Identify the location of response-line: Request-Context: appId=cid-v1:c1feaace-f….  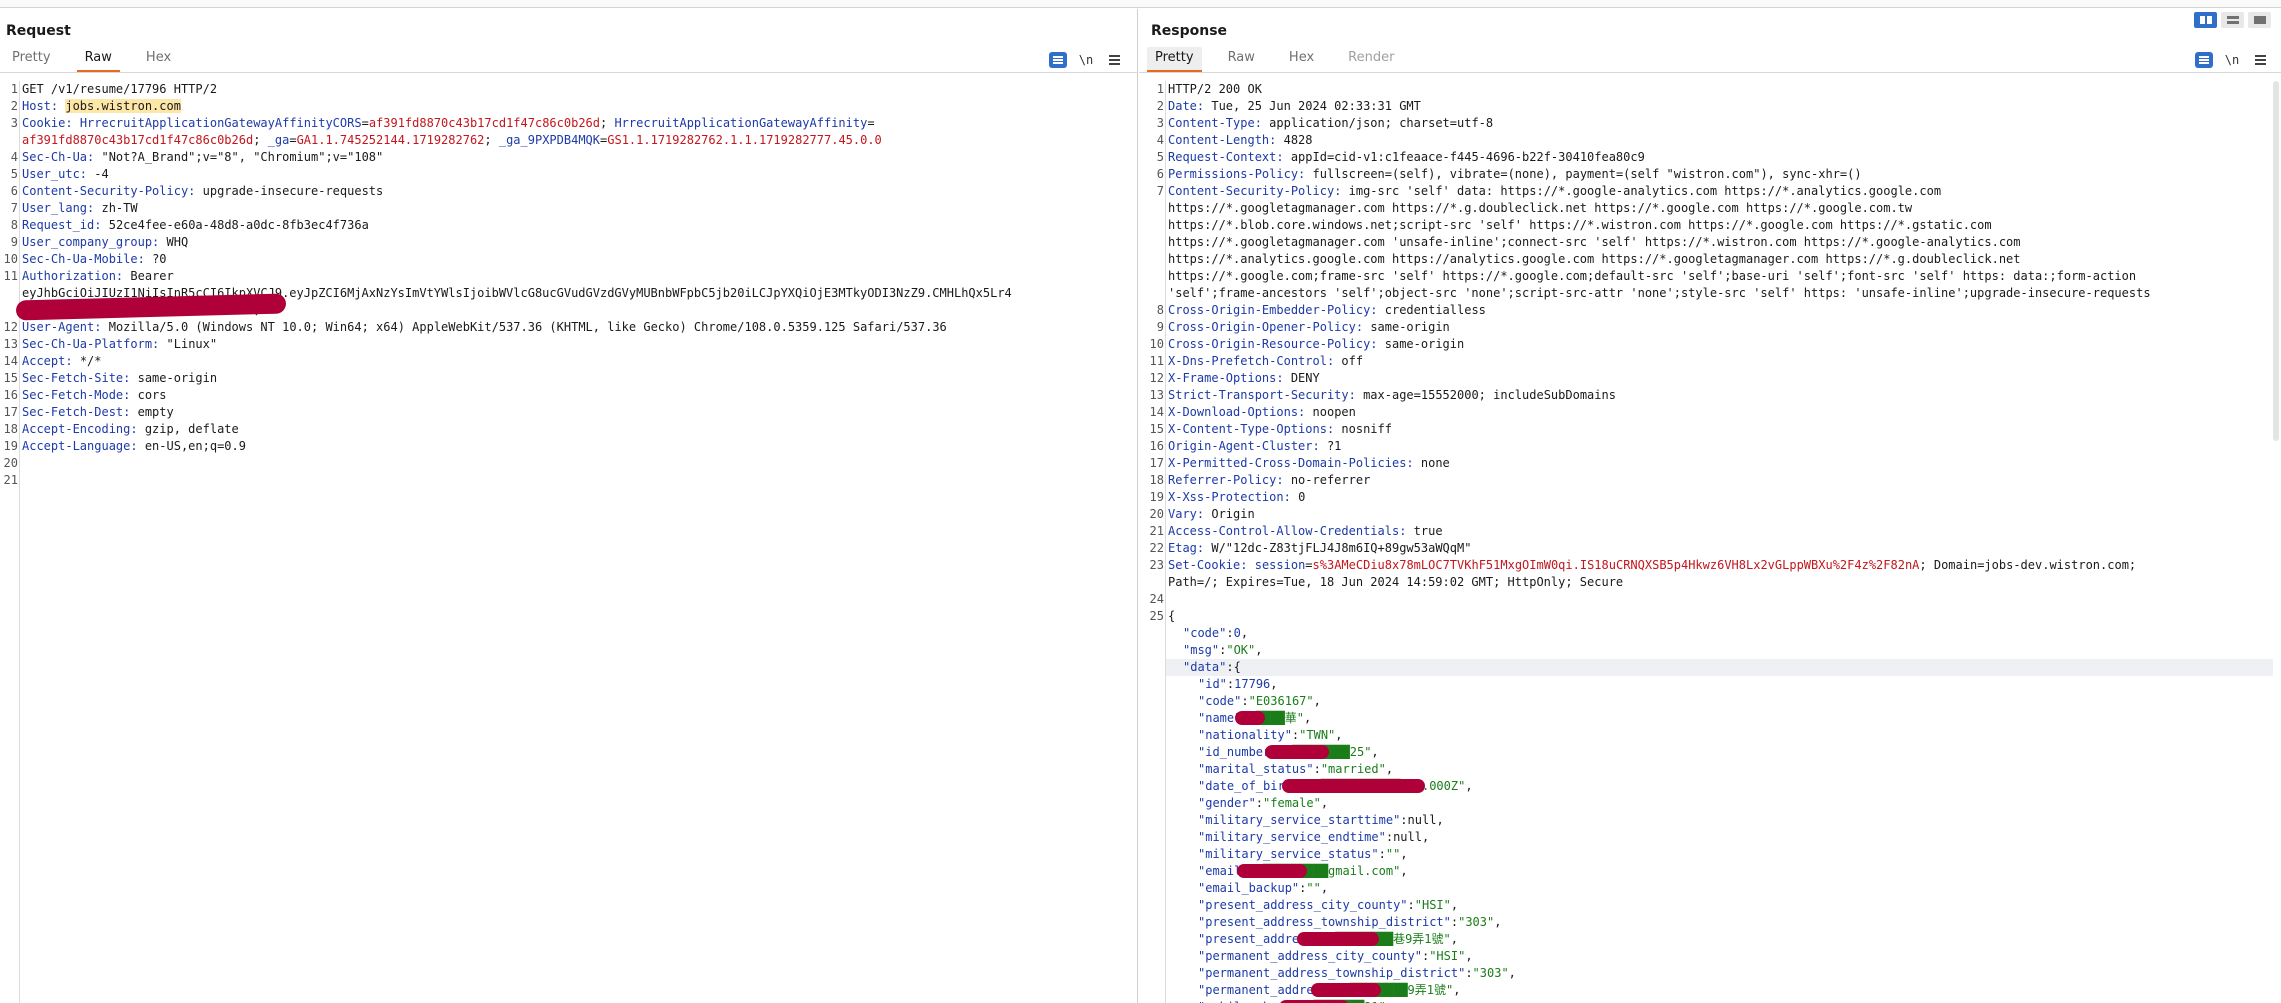
(1406, 157).